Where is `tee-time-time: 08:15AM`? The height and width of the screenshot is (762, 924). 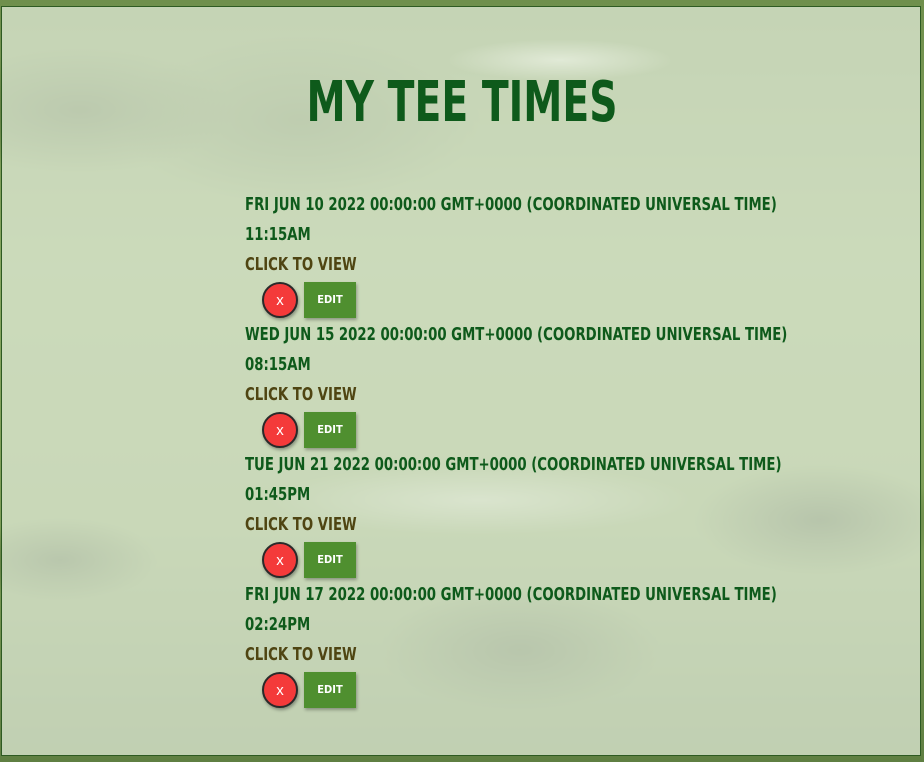
tee-time-time: 08:15AM is located at coordinates (278, 364).